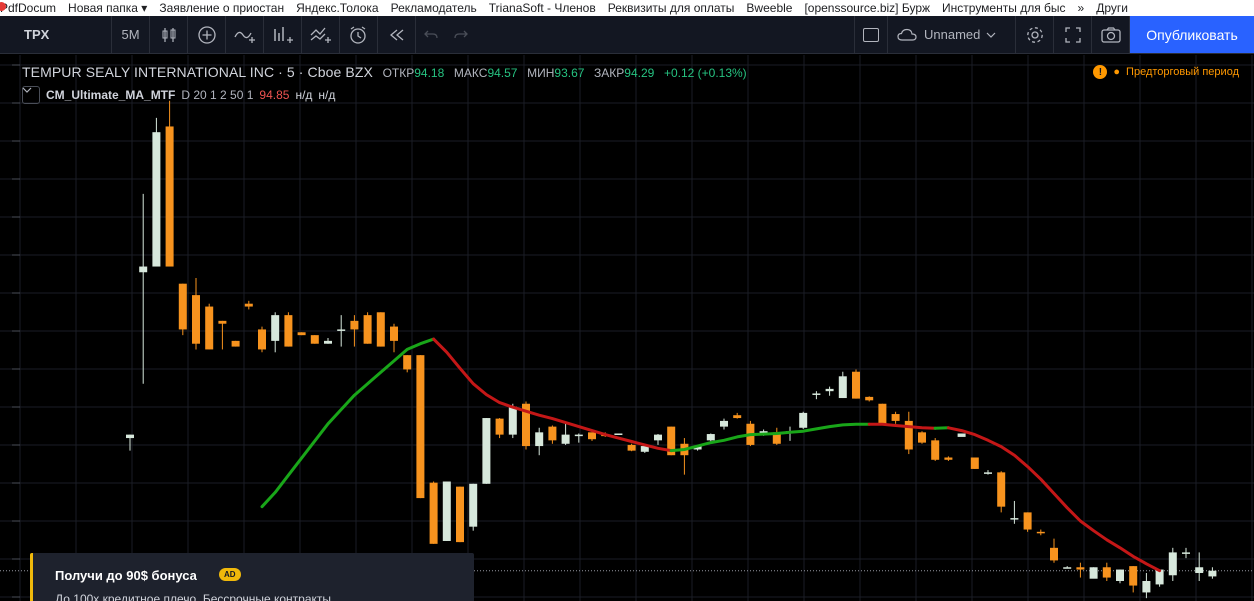 This screenshot has width=1254, height=601. I want to click on bookmark-pdf: PdfDocum, so click(31, 8).